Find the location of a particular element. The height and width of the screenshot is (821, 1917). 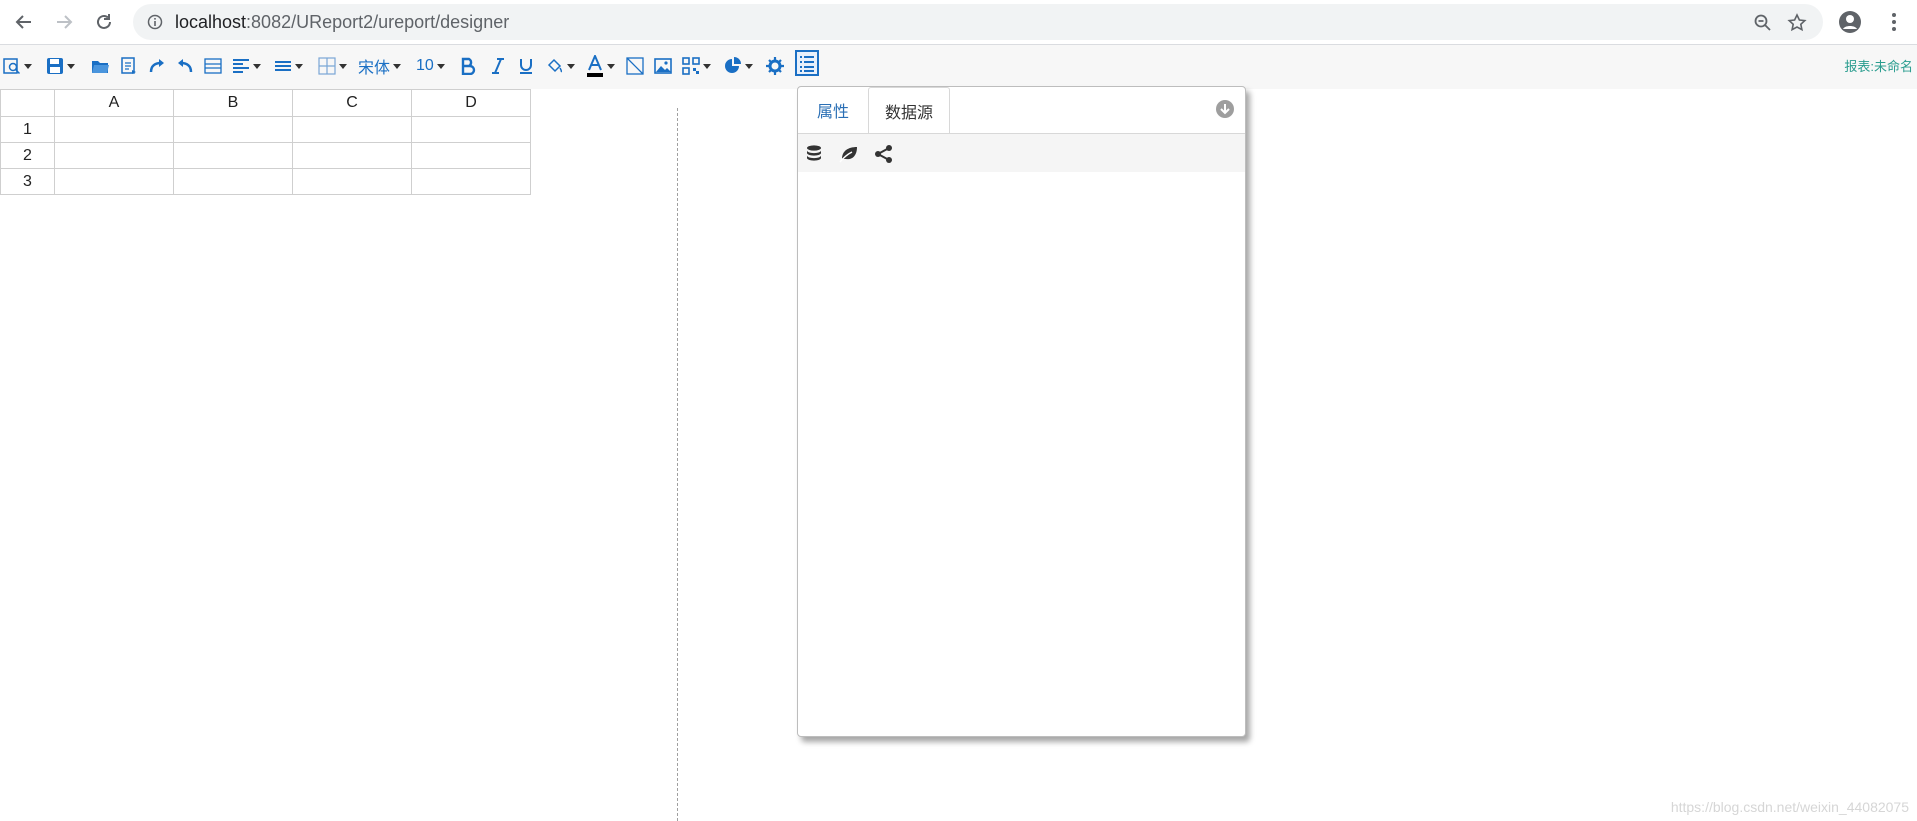

chart-button is located at coordinates (738, 66).